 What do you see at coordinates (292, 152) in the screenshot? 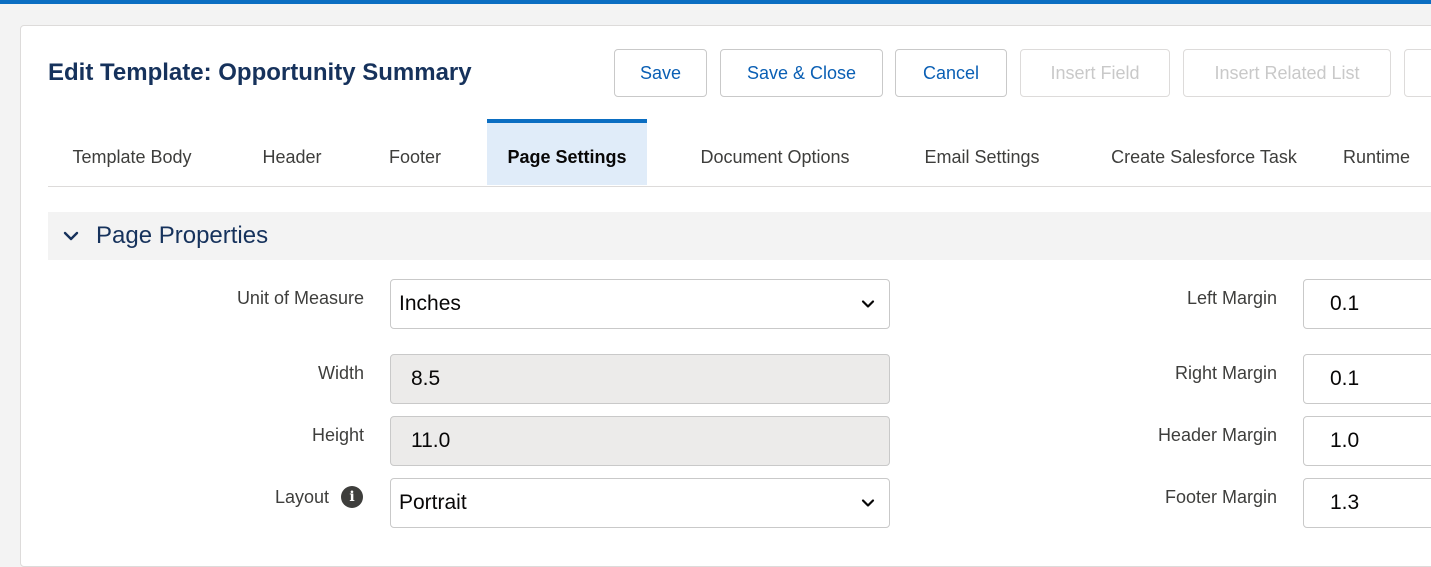
I see `tab-header: Header` at bounding box center [292, 152].